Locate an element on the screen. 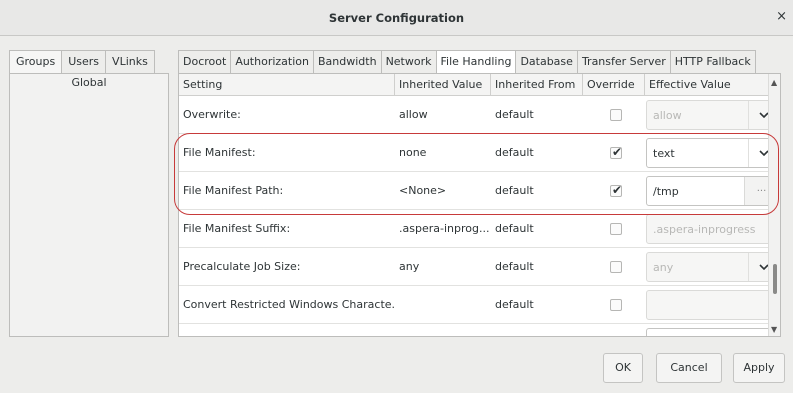  effective-value-dropdown: any is located at coordinates (712, 267).